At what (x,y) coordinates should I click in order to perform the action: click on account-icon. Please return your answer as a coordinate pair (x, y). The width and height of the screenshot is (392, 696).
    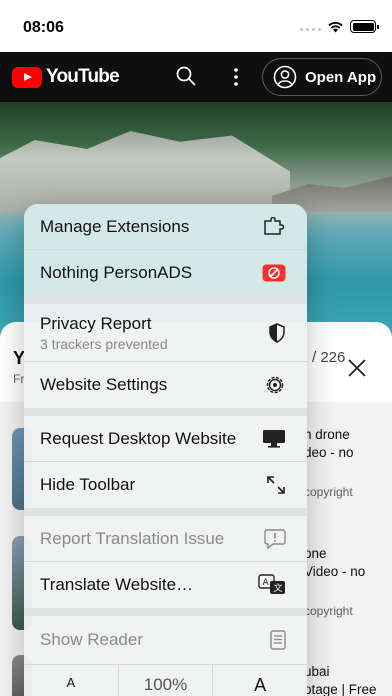
    Looking at the image, I should click on (285, 77).